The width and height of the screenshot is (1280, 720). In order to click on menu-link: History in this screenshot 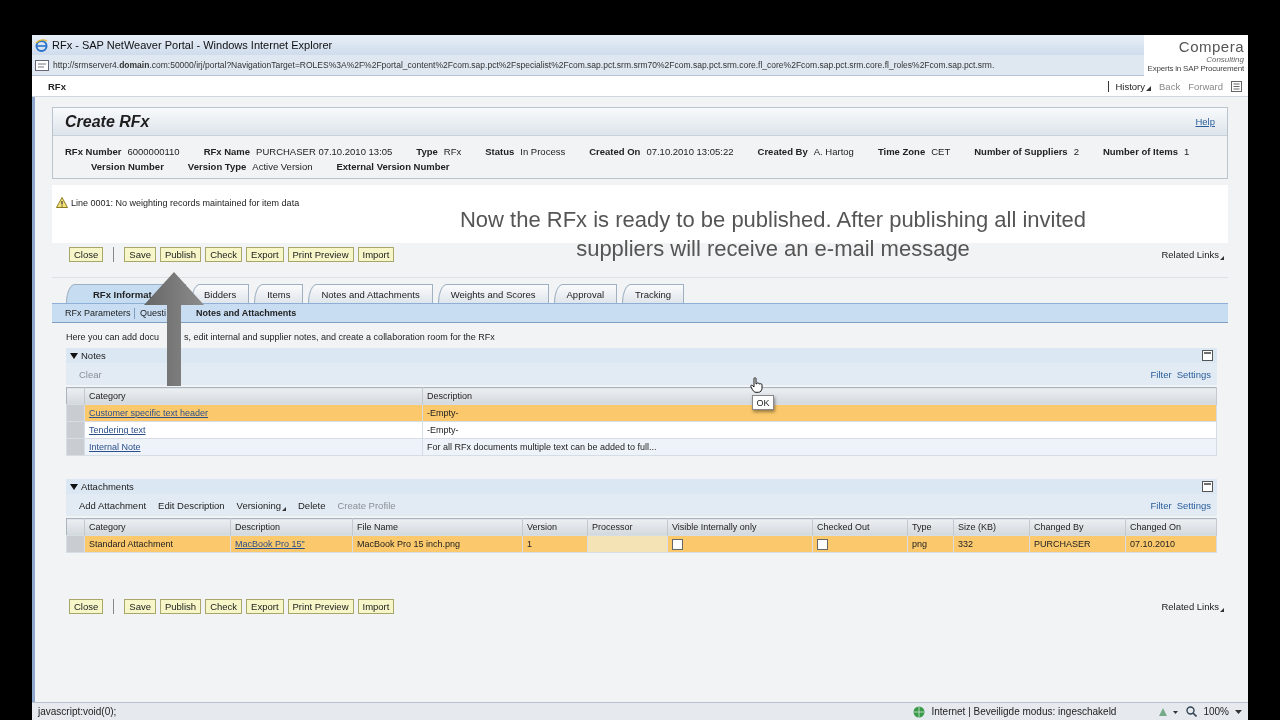, I will do `click(1130, 86)`.